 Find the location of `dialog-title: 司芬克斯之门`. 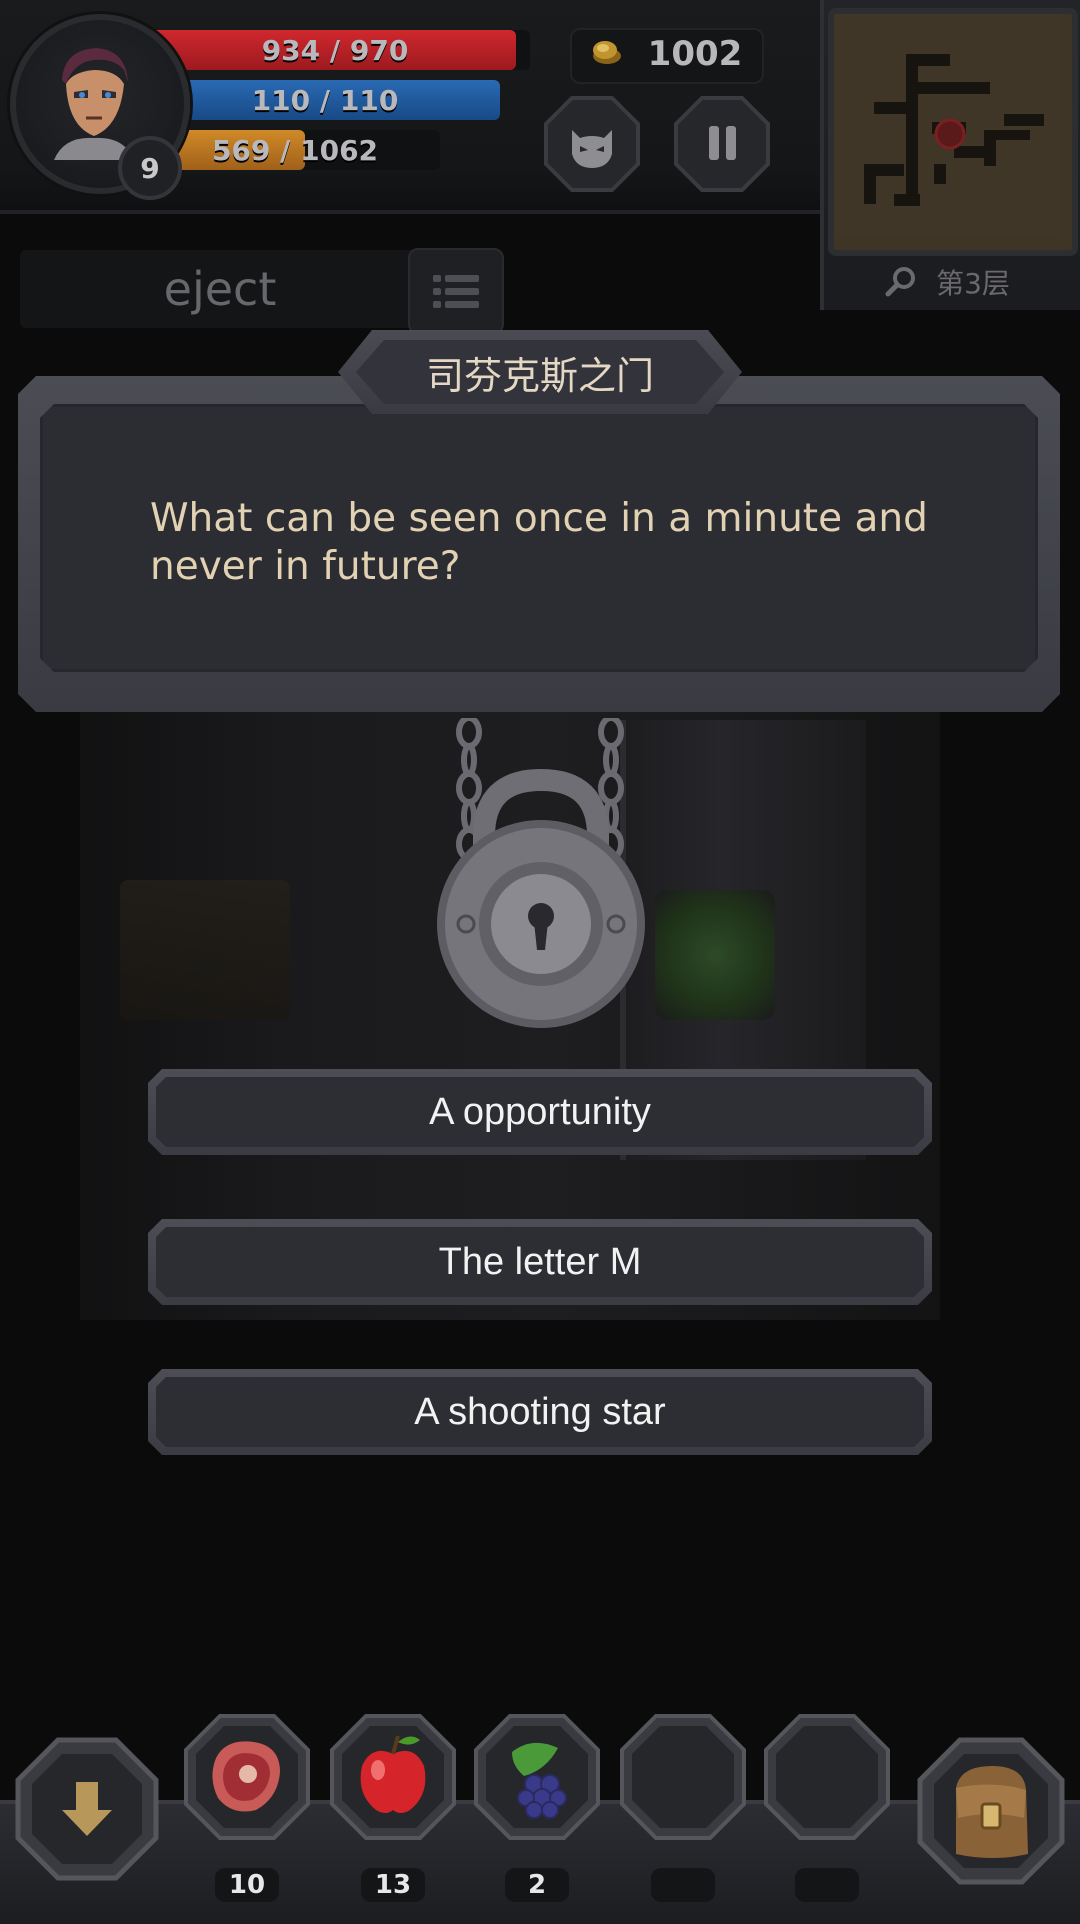

dialog-title: 司芬克斯之门 is located at coordinates (540, 372).